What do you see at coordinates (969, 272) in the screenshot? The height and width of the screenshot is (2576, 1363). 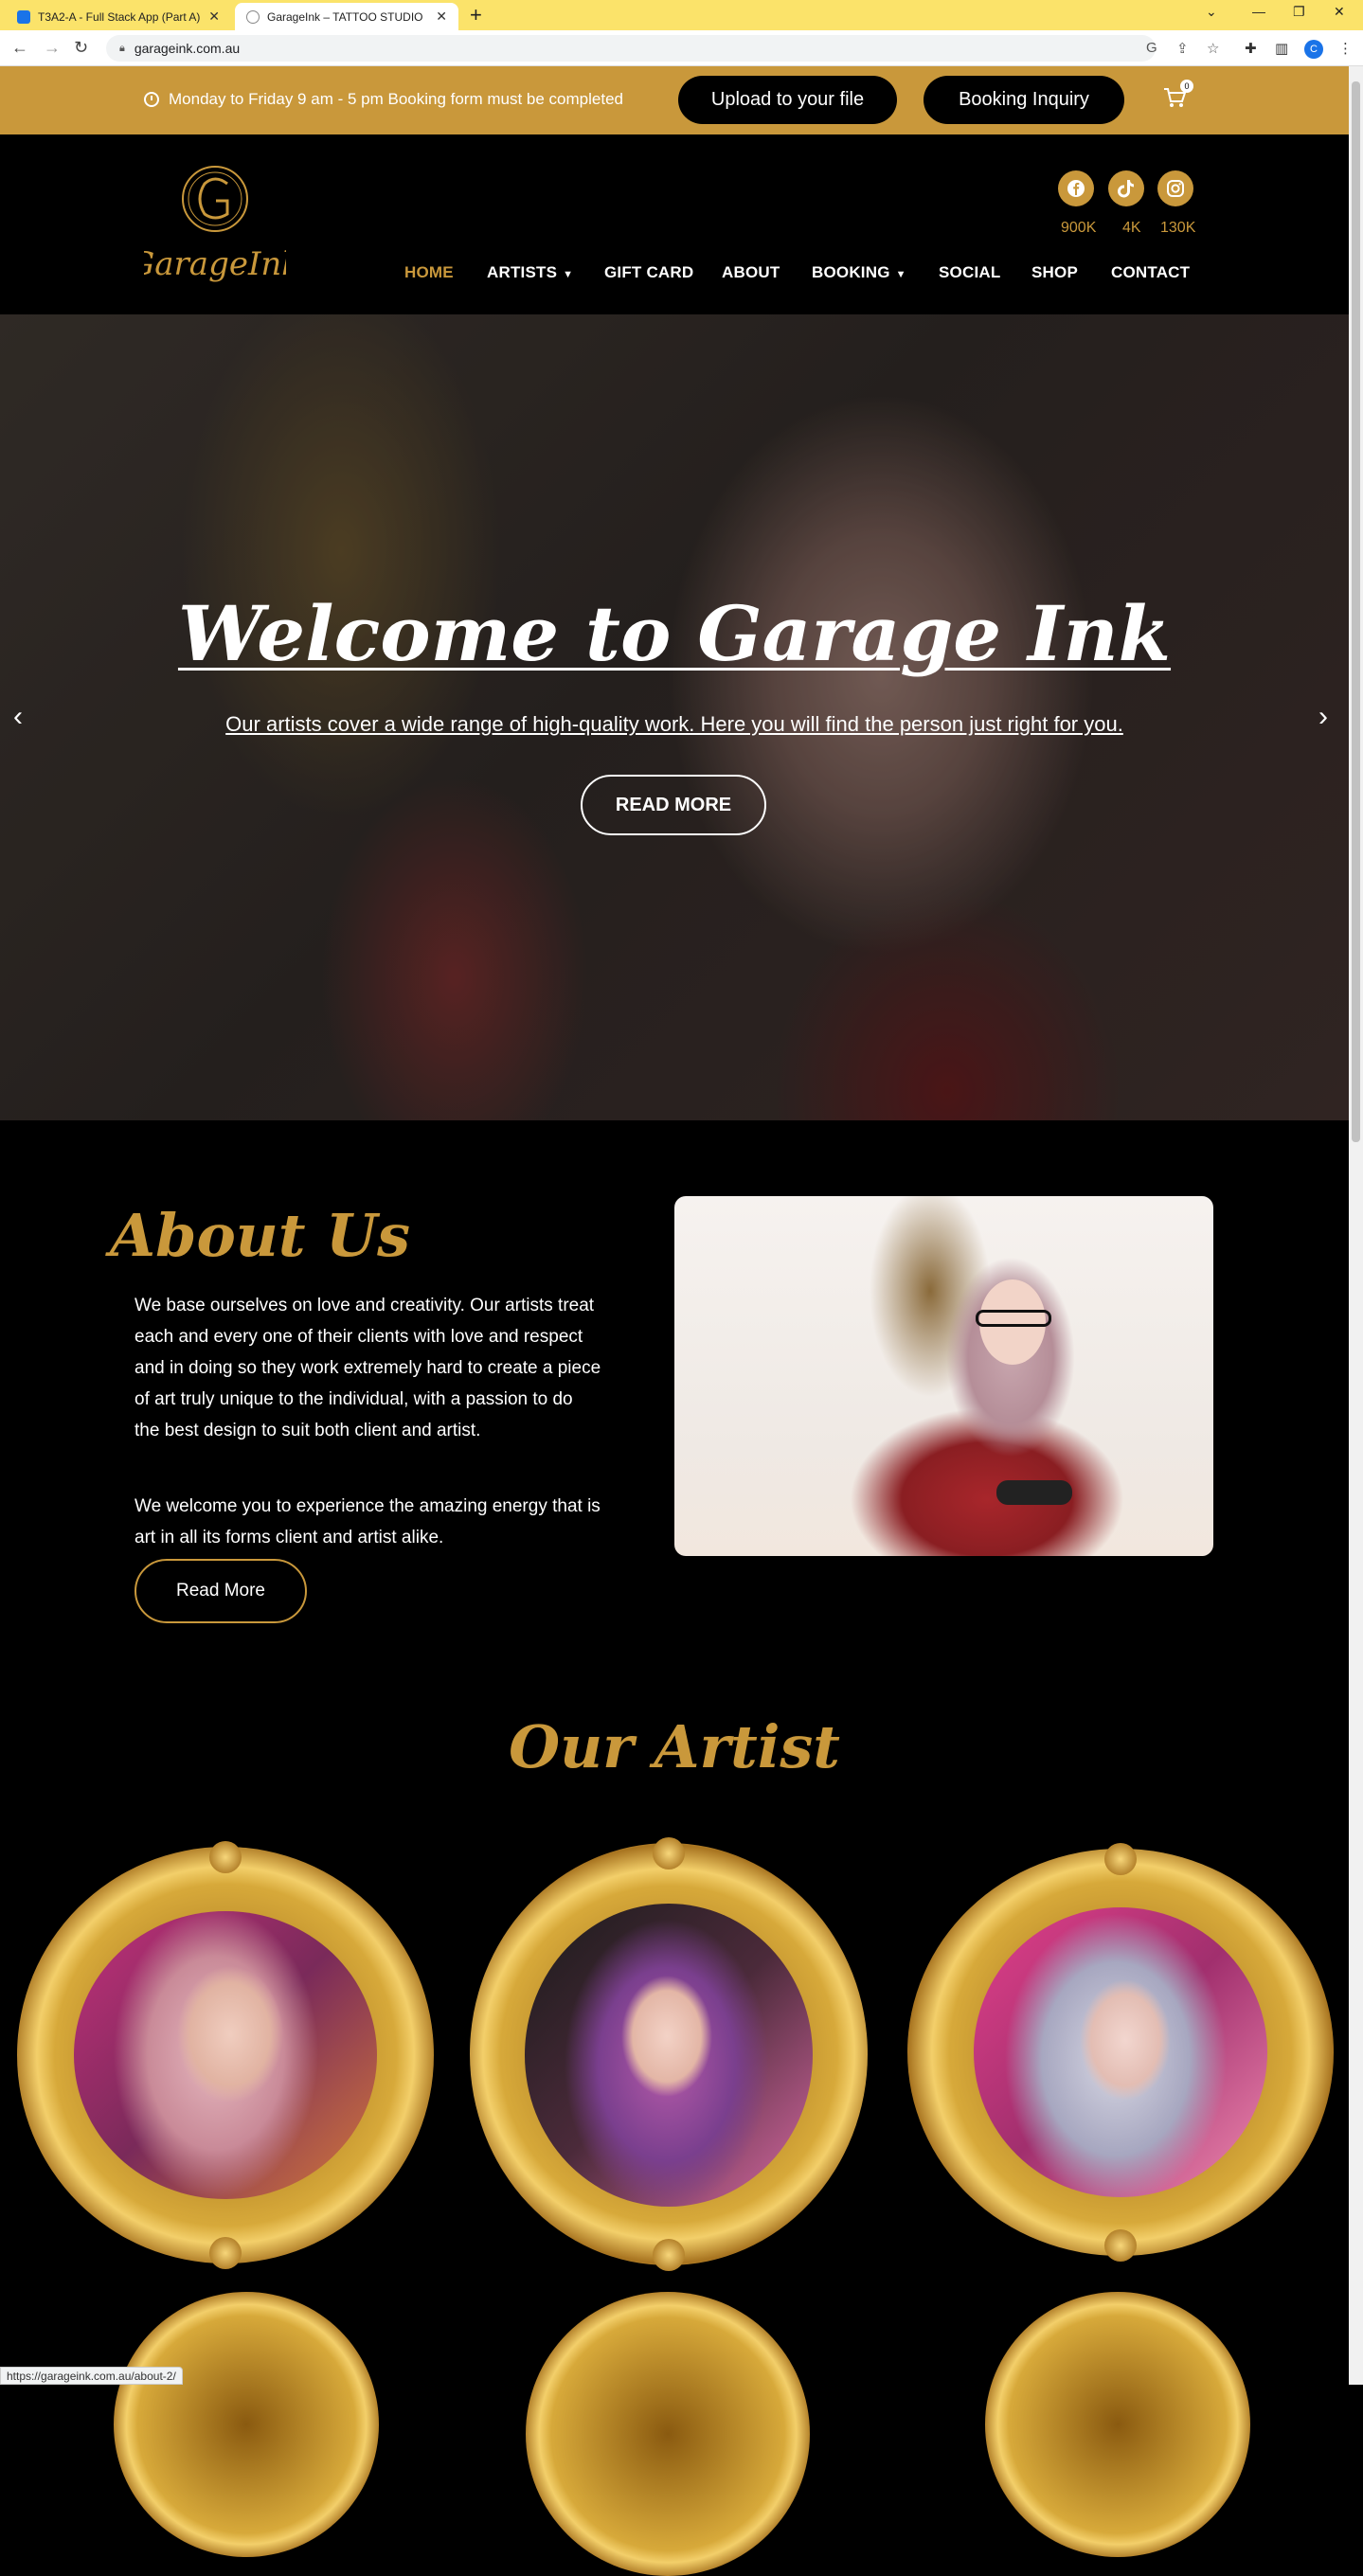 I see `nav-social: SOCIAL` at bounding box center [969, 272].